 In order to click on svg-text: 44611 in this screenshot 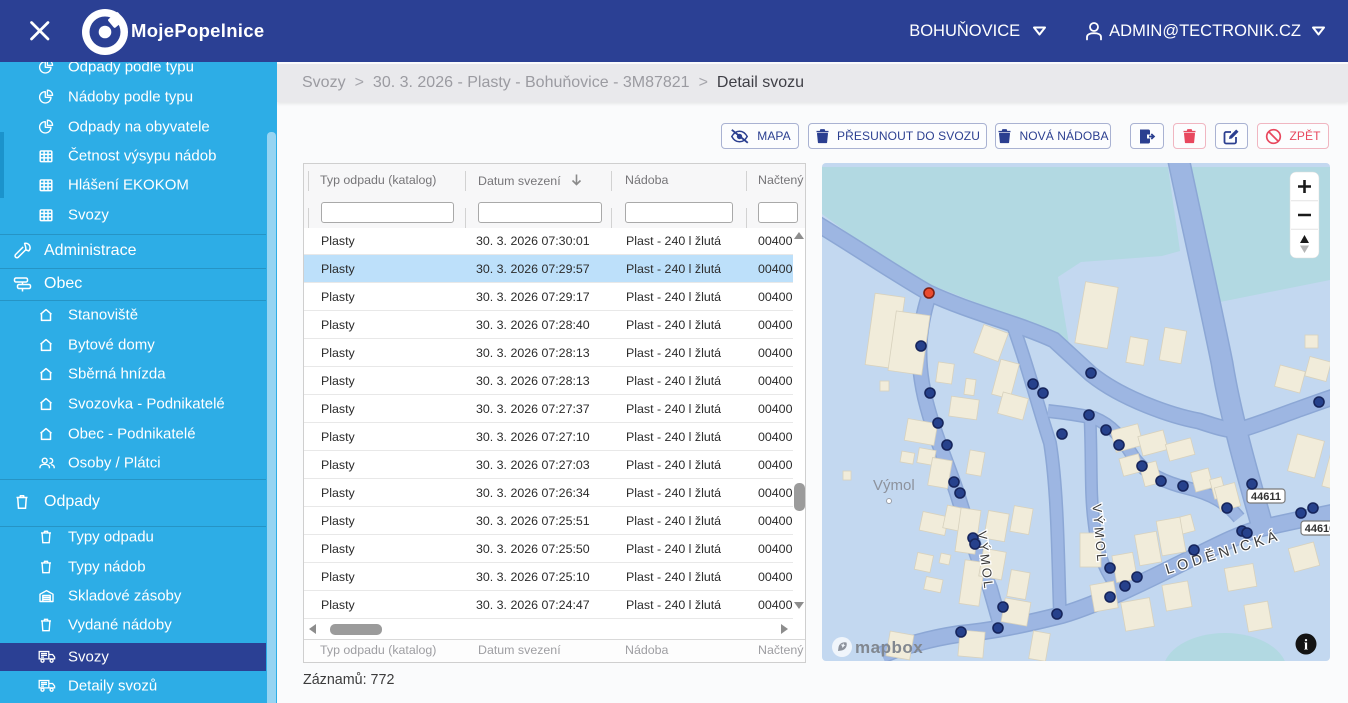, I will do `click(1266, 497)`.